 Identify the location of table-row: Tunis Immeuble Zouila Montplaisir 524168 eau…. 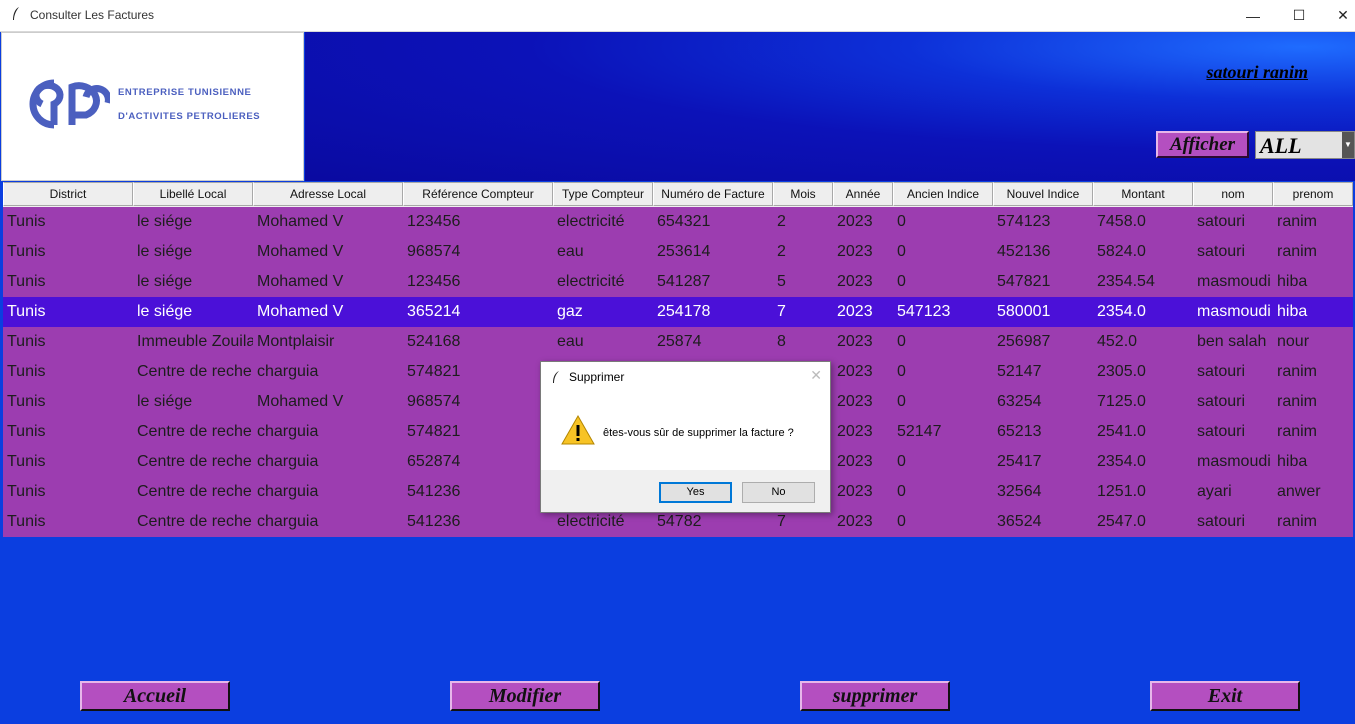
(678, 342).